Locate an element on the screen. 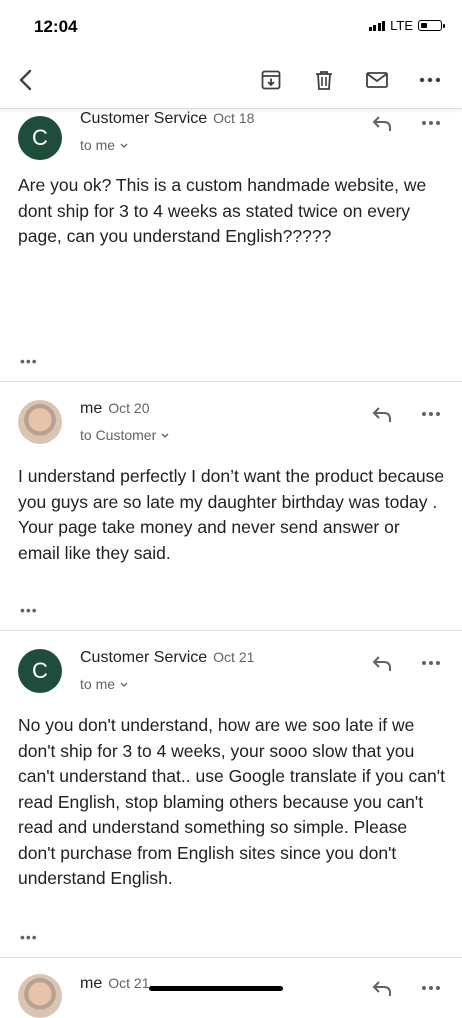 This screenshot has height=1018, width=462. recipient-label: to Customer is located at coordinates (118, 435).